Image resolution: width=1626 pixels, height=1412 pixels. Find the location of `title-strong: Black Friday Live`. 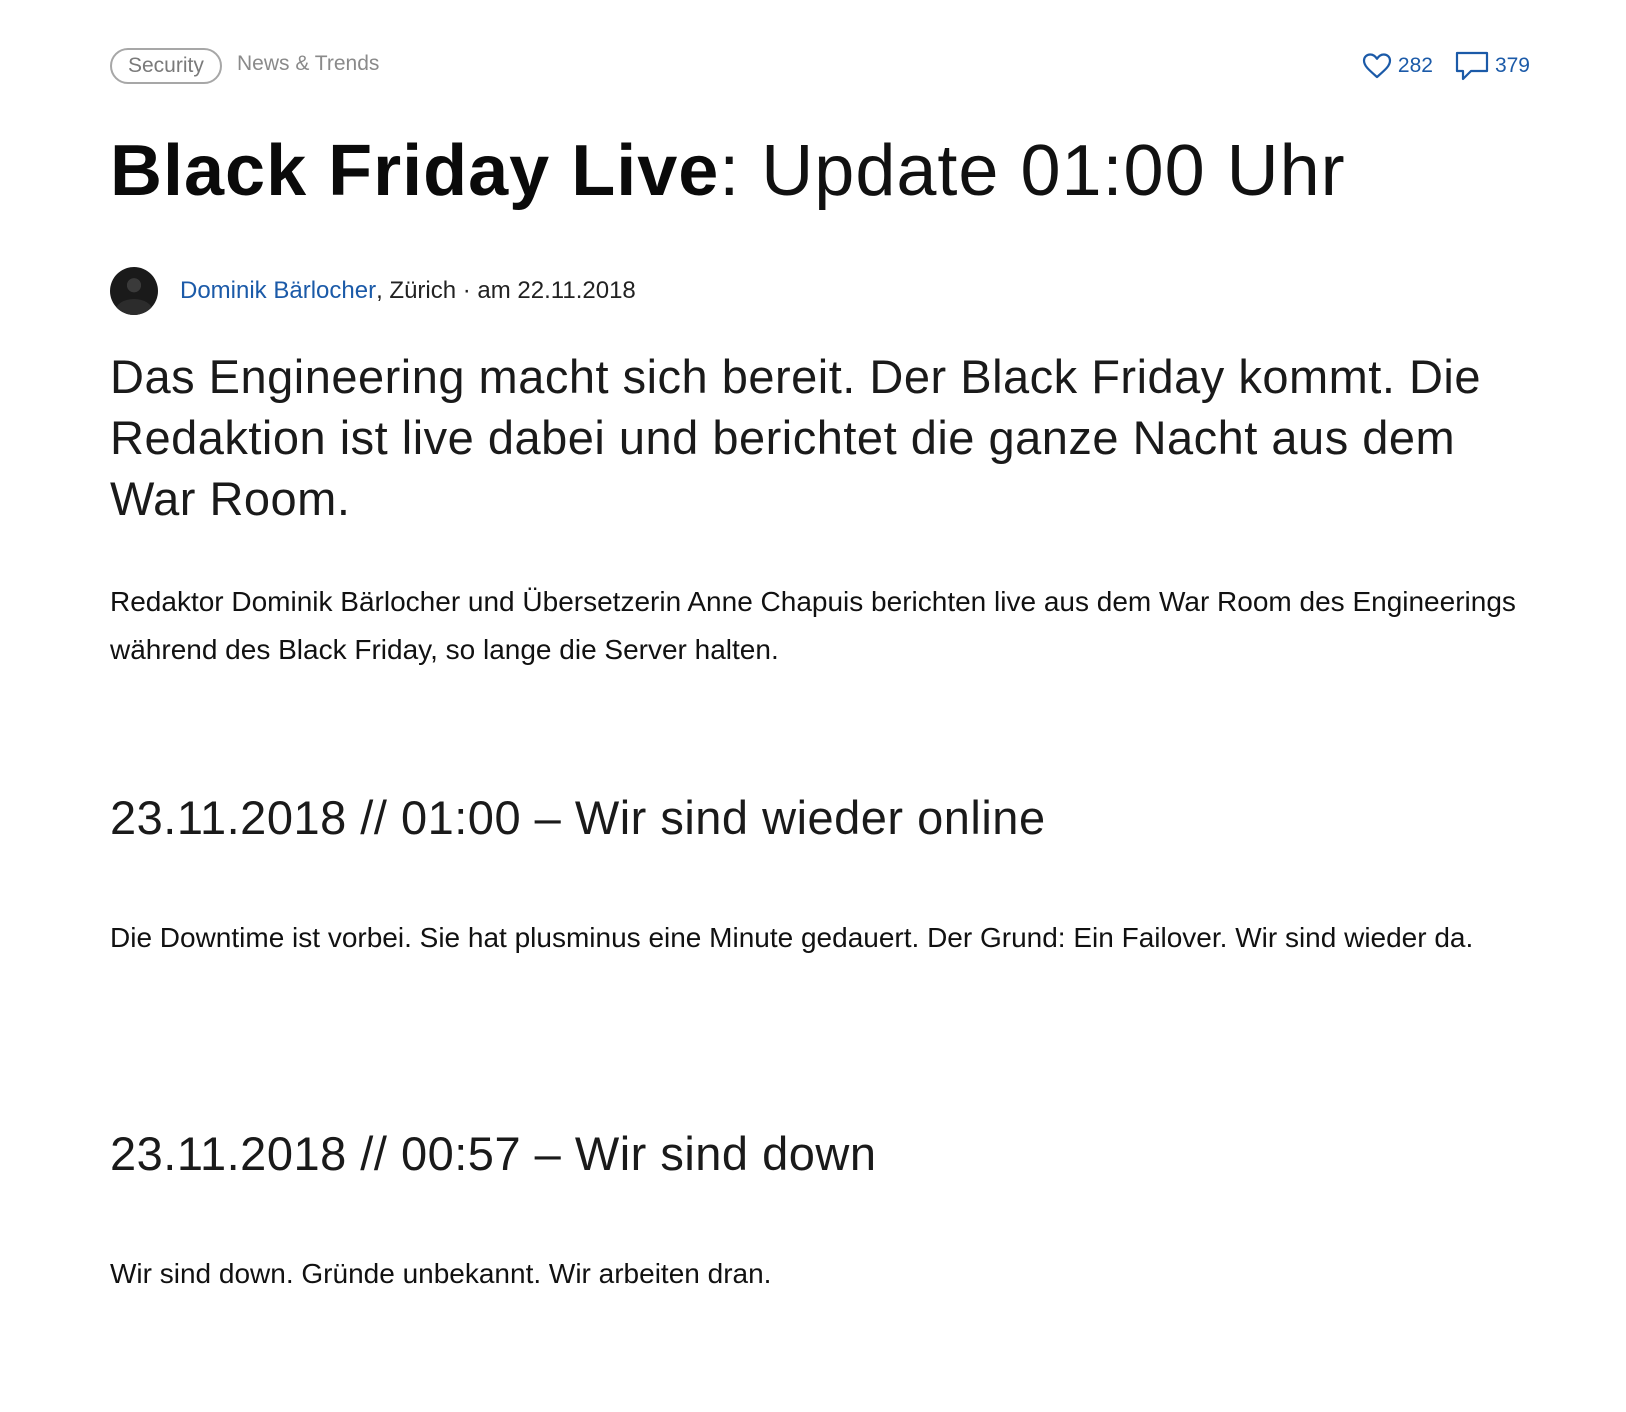

title-strong: Black Friday Live is located at coordinates (415, 171).